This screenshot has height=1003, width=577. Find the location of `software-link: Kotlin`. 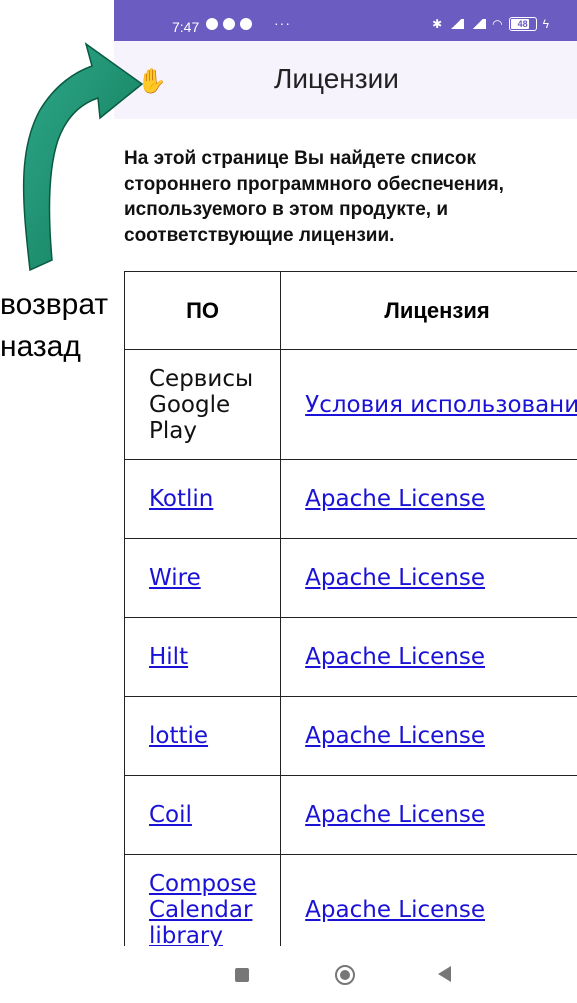

software-link: Kotlin is located at coordinates (181, 499).